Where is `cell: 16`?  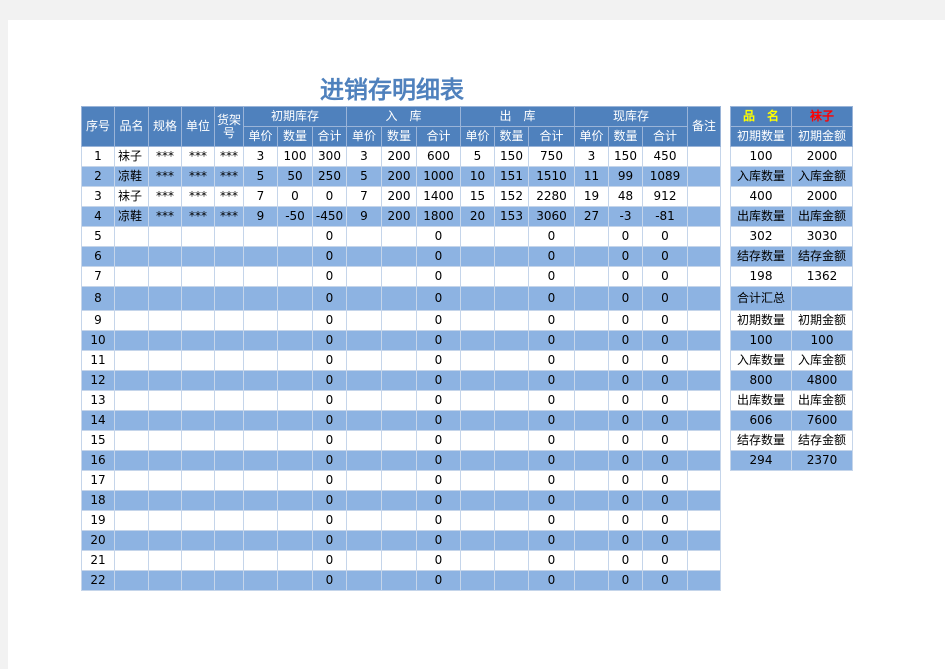 cell: 16 is located at coordinates (98, 460).